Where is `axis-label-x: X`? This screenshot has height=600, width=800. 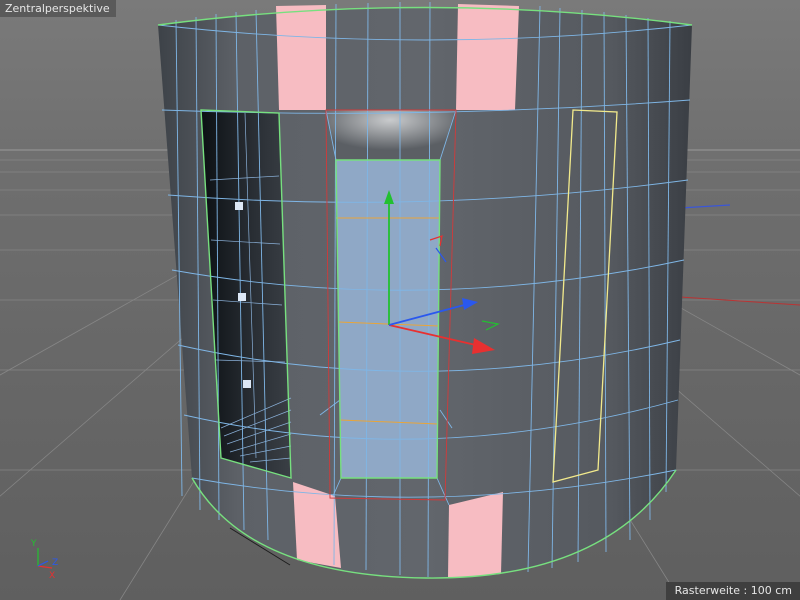 axis-label-x: X is located at coordinates (52, 576).